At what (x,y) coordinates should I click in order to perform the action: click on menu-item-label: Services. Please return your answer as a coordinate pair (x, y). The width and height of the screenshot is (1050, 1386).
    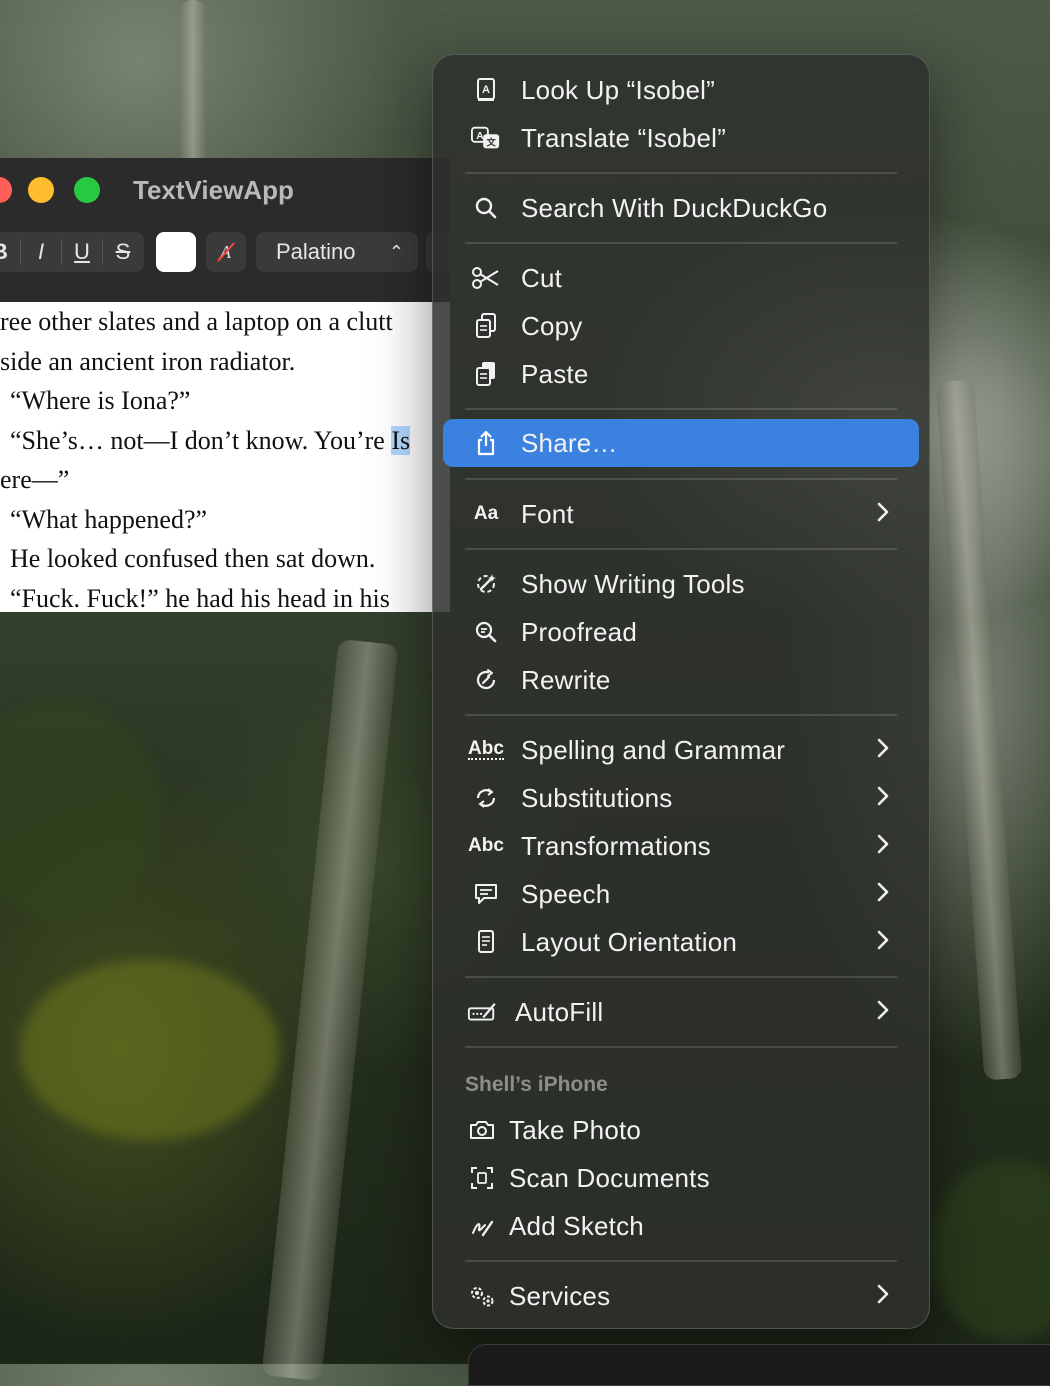
    Looking at the image, I should click on (560, 1296).